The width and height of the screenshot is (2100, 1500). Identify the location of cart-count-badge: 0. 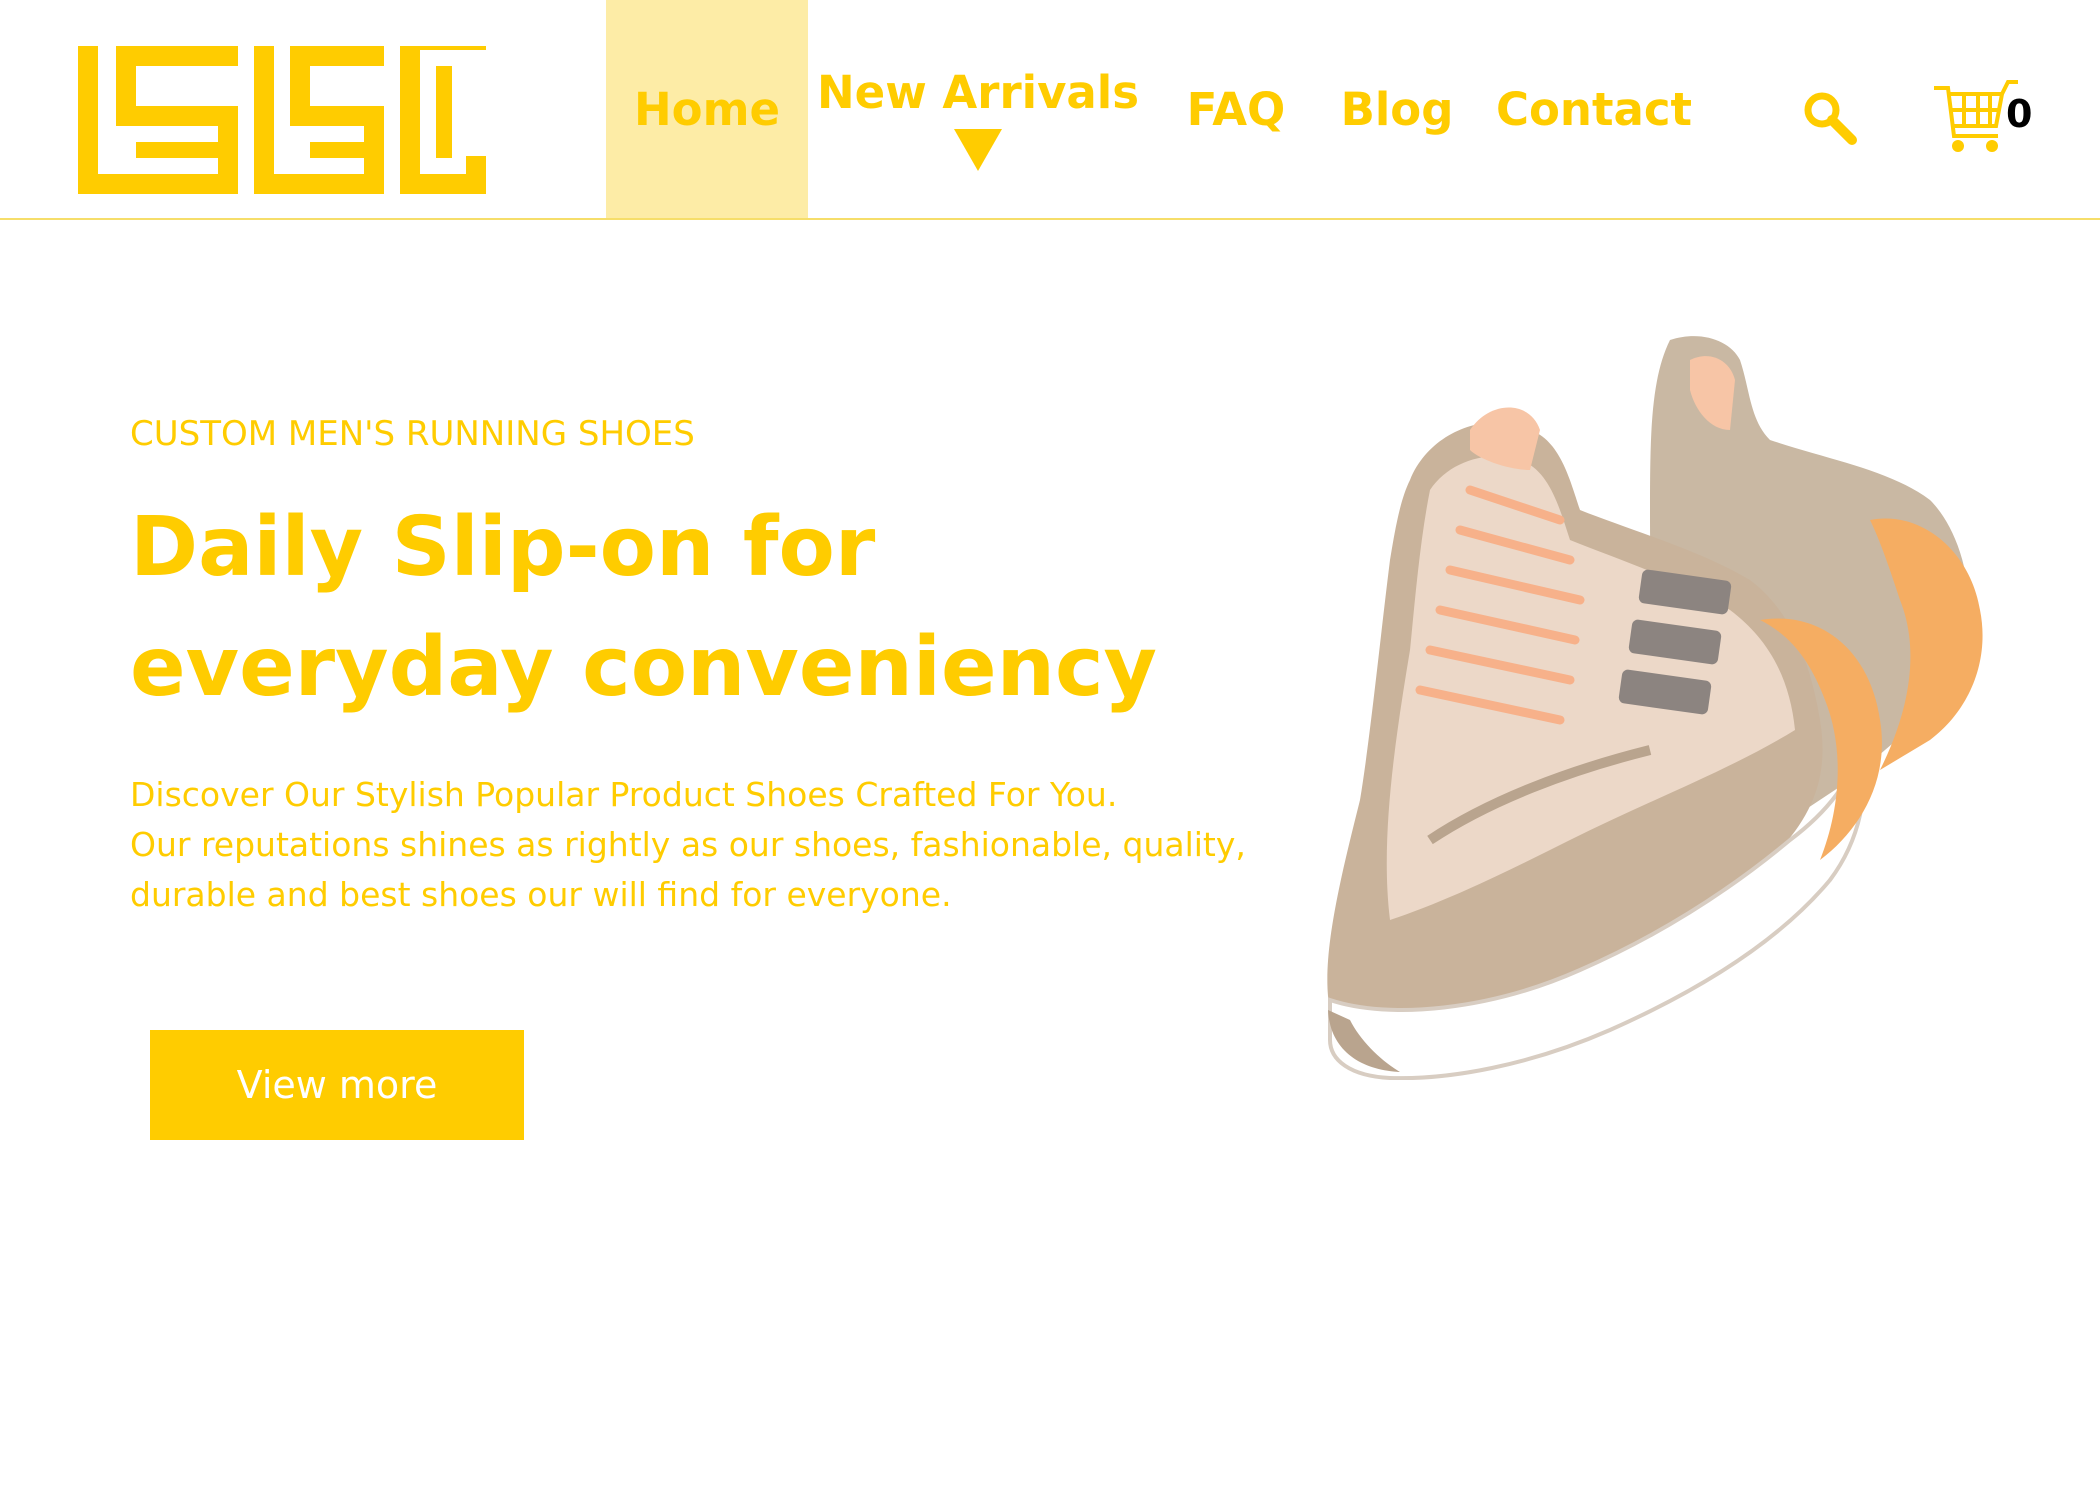
(2019, 114).